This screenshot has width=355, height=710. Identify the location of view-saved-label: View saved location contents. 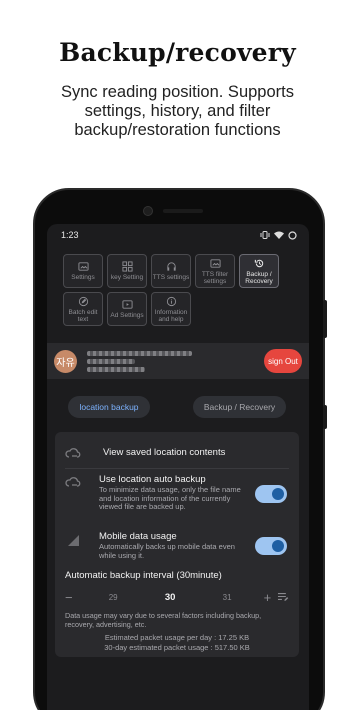
(164, 452).